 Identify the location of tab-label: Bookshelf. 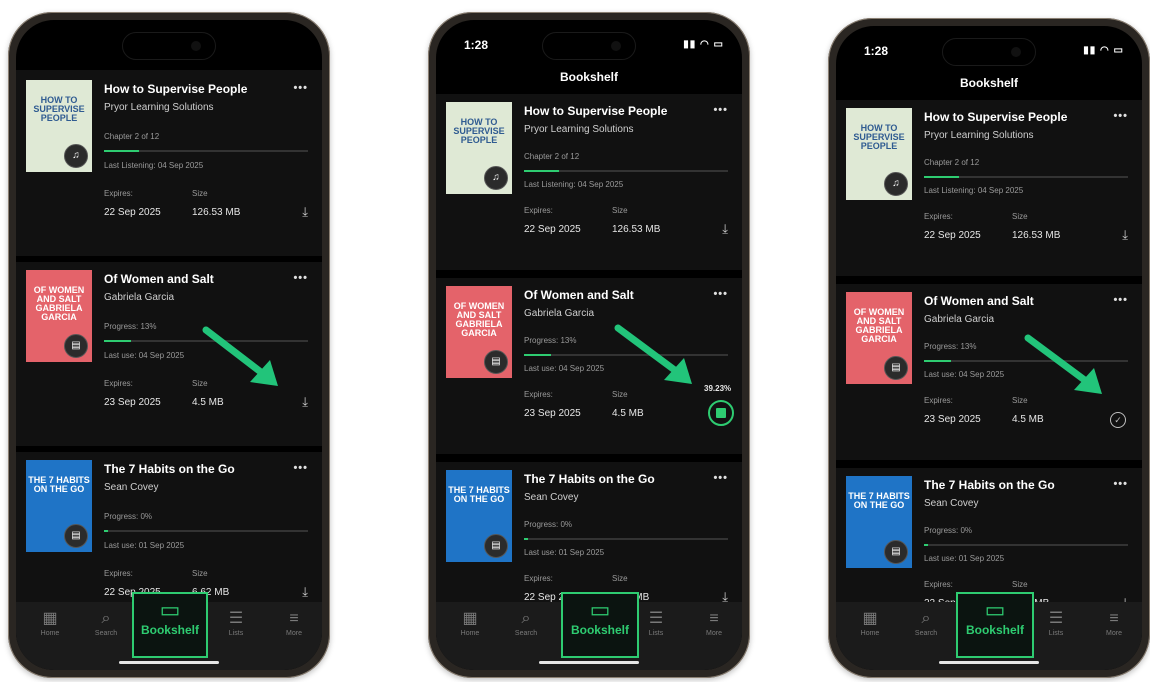
(599, 630).